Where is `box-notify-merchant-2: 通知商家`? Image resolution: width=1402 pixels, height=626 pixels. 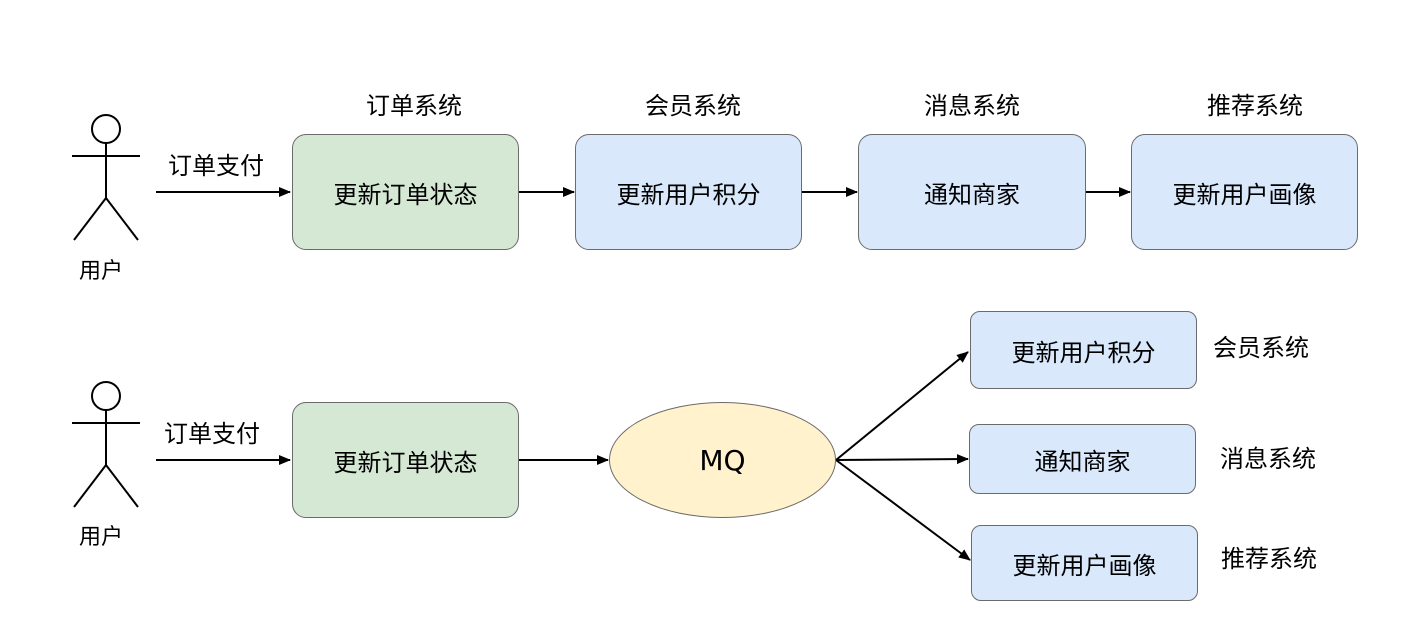 box-notify-merchant-2: 通知商家 is located at coordinates (1082, 459).